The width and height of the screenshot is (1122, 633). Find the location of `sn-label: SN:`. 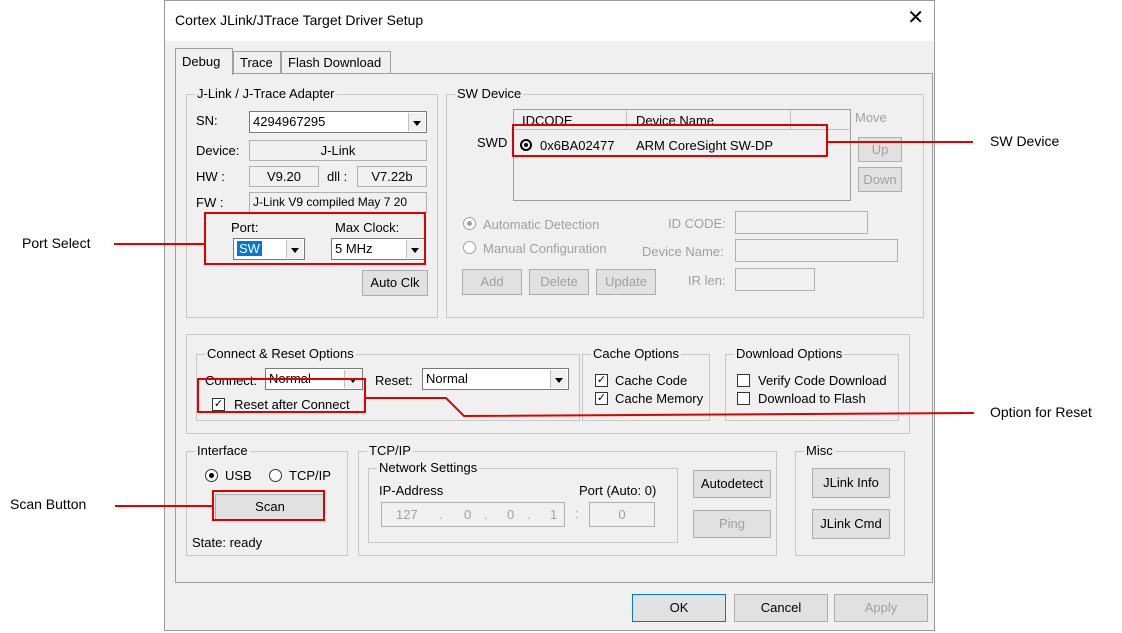

sn-label: SN: is located at coordinates (207, 120).